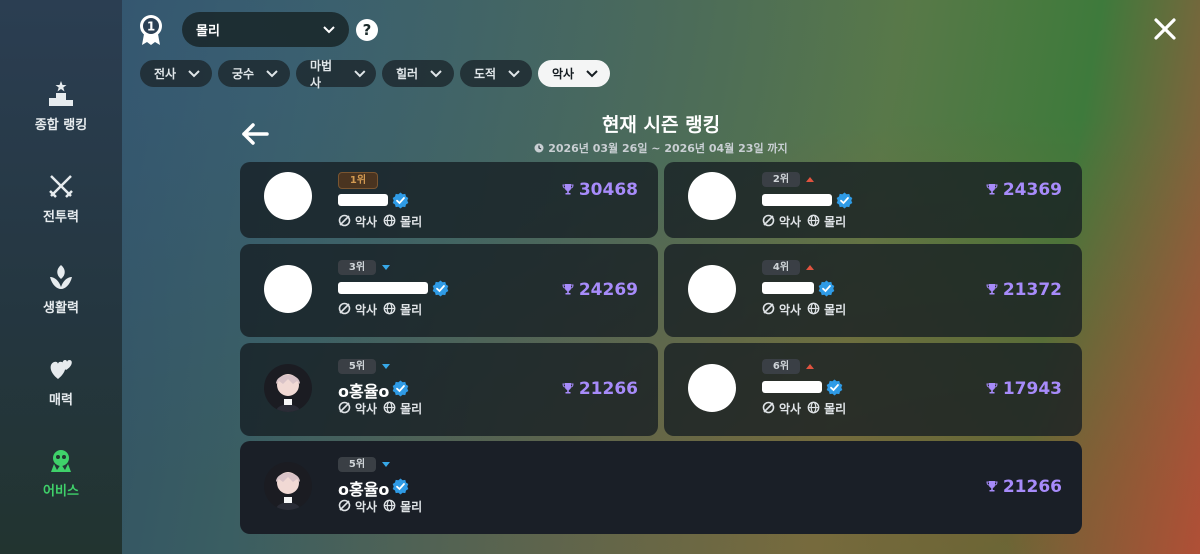  Describe the element at coordinates (357, 464) in the screenshot. I see `rank-badge: 5위` at that location.